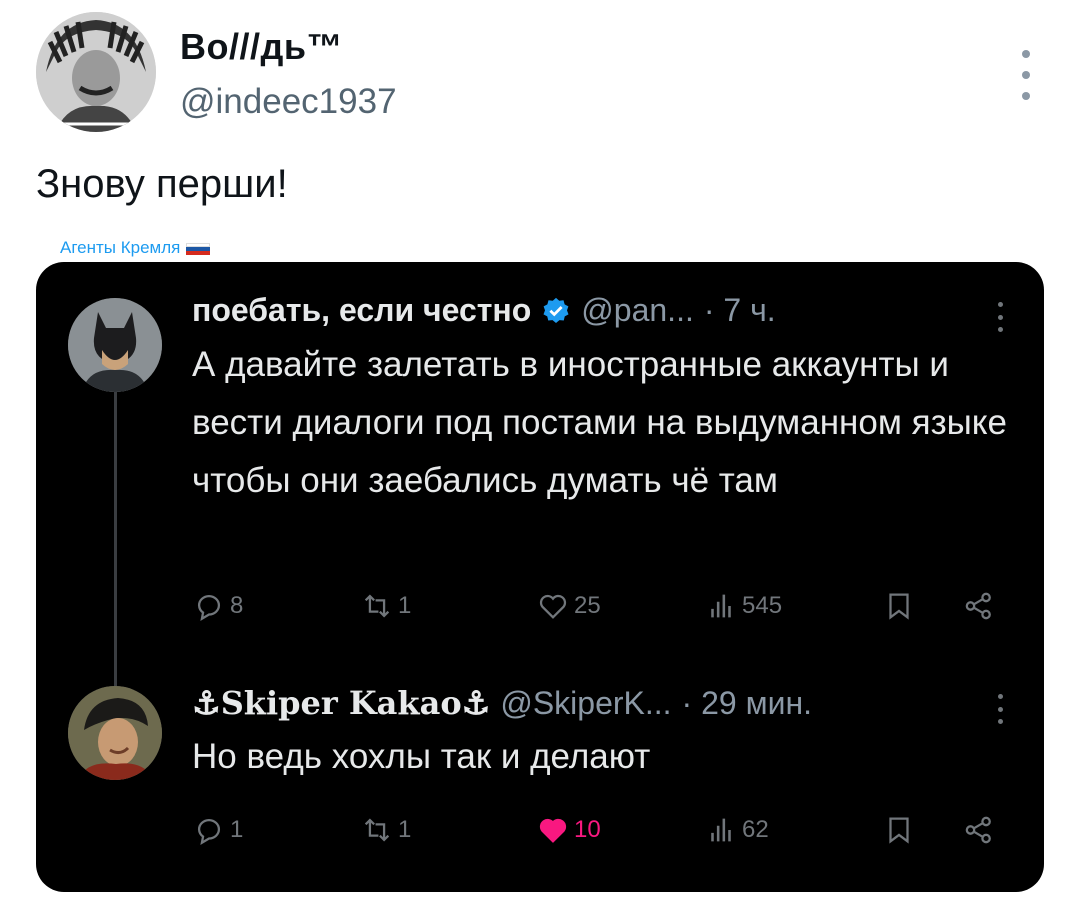  I want to click on author-avatar, so click(96, 72).